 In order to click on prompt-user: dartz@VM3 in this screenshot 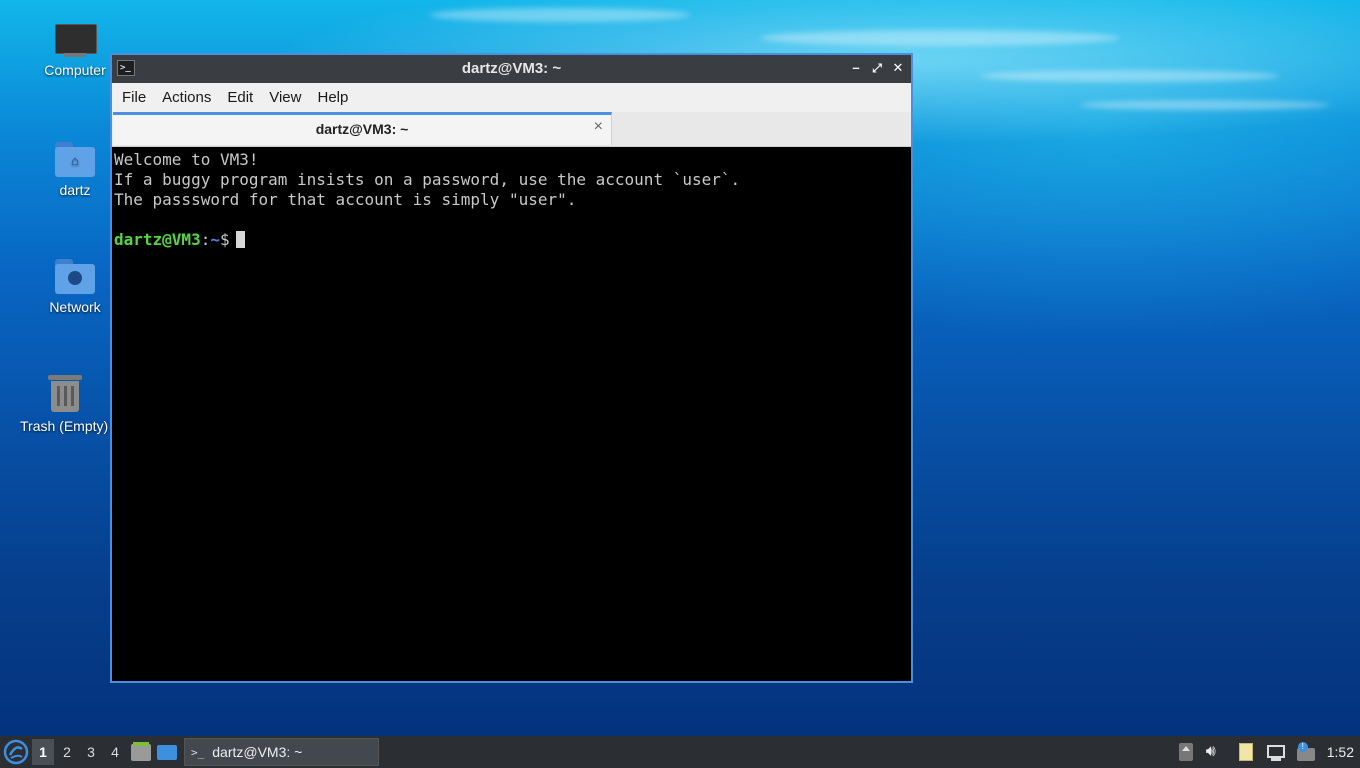, I will do `click(157, 239)`.